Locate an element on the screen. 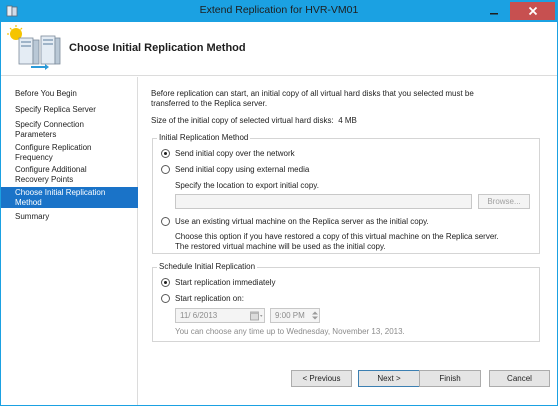 This screenshot has width=558, height=406. next-button: Next > is located at coordinates (389, 378).